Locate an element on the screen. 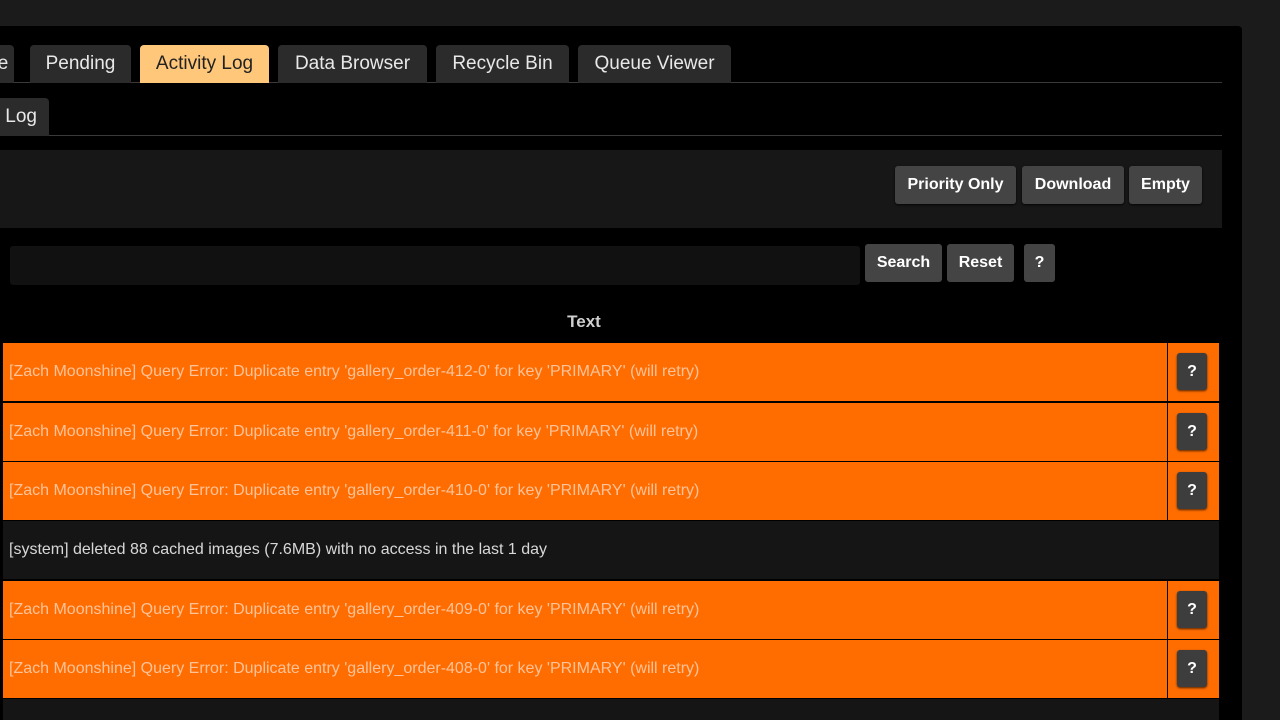  tab-log: Log is located at coordinates (24, 117).